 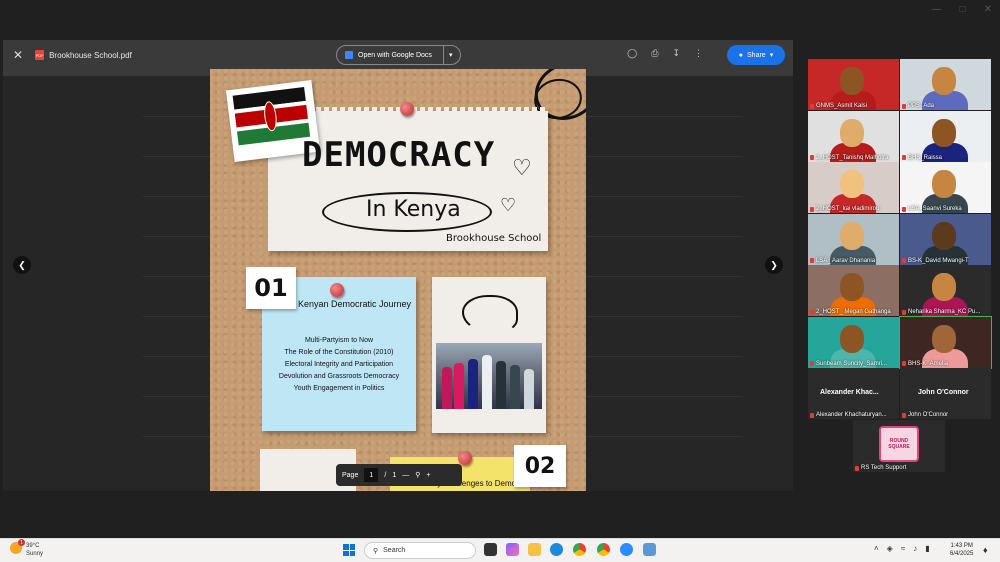 I want to click on weather-widget: 1 39°C Sunny, so click(x=27, y=548).